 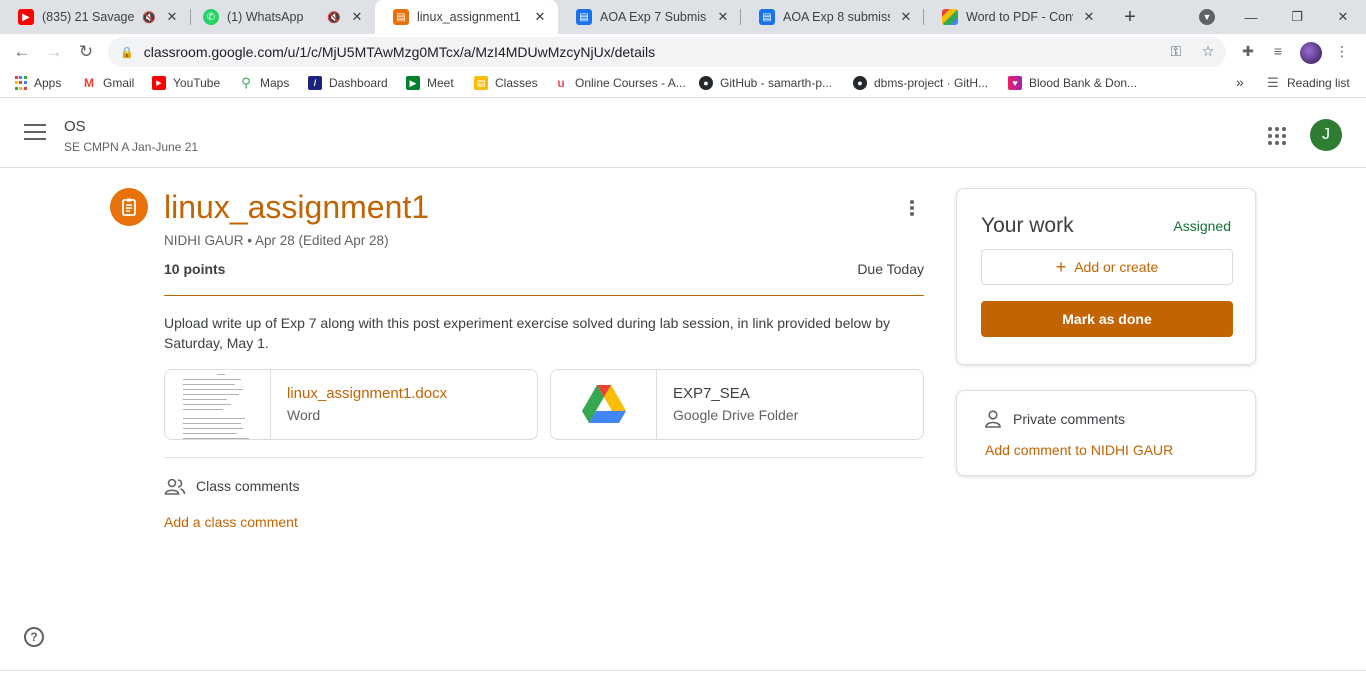 What do you see at coordinates (649, 17) in the screenshot?
I see `tab-aoa-exp7: ▤ AOA Exp 7 Submission ✕` at bounding box center [649, 17].